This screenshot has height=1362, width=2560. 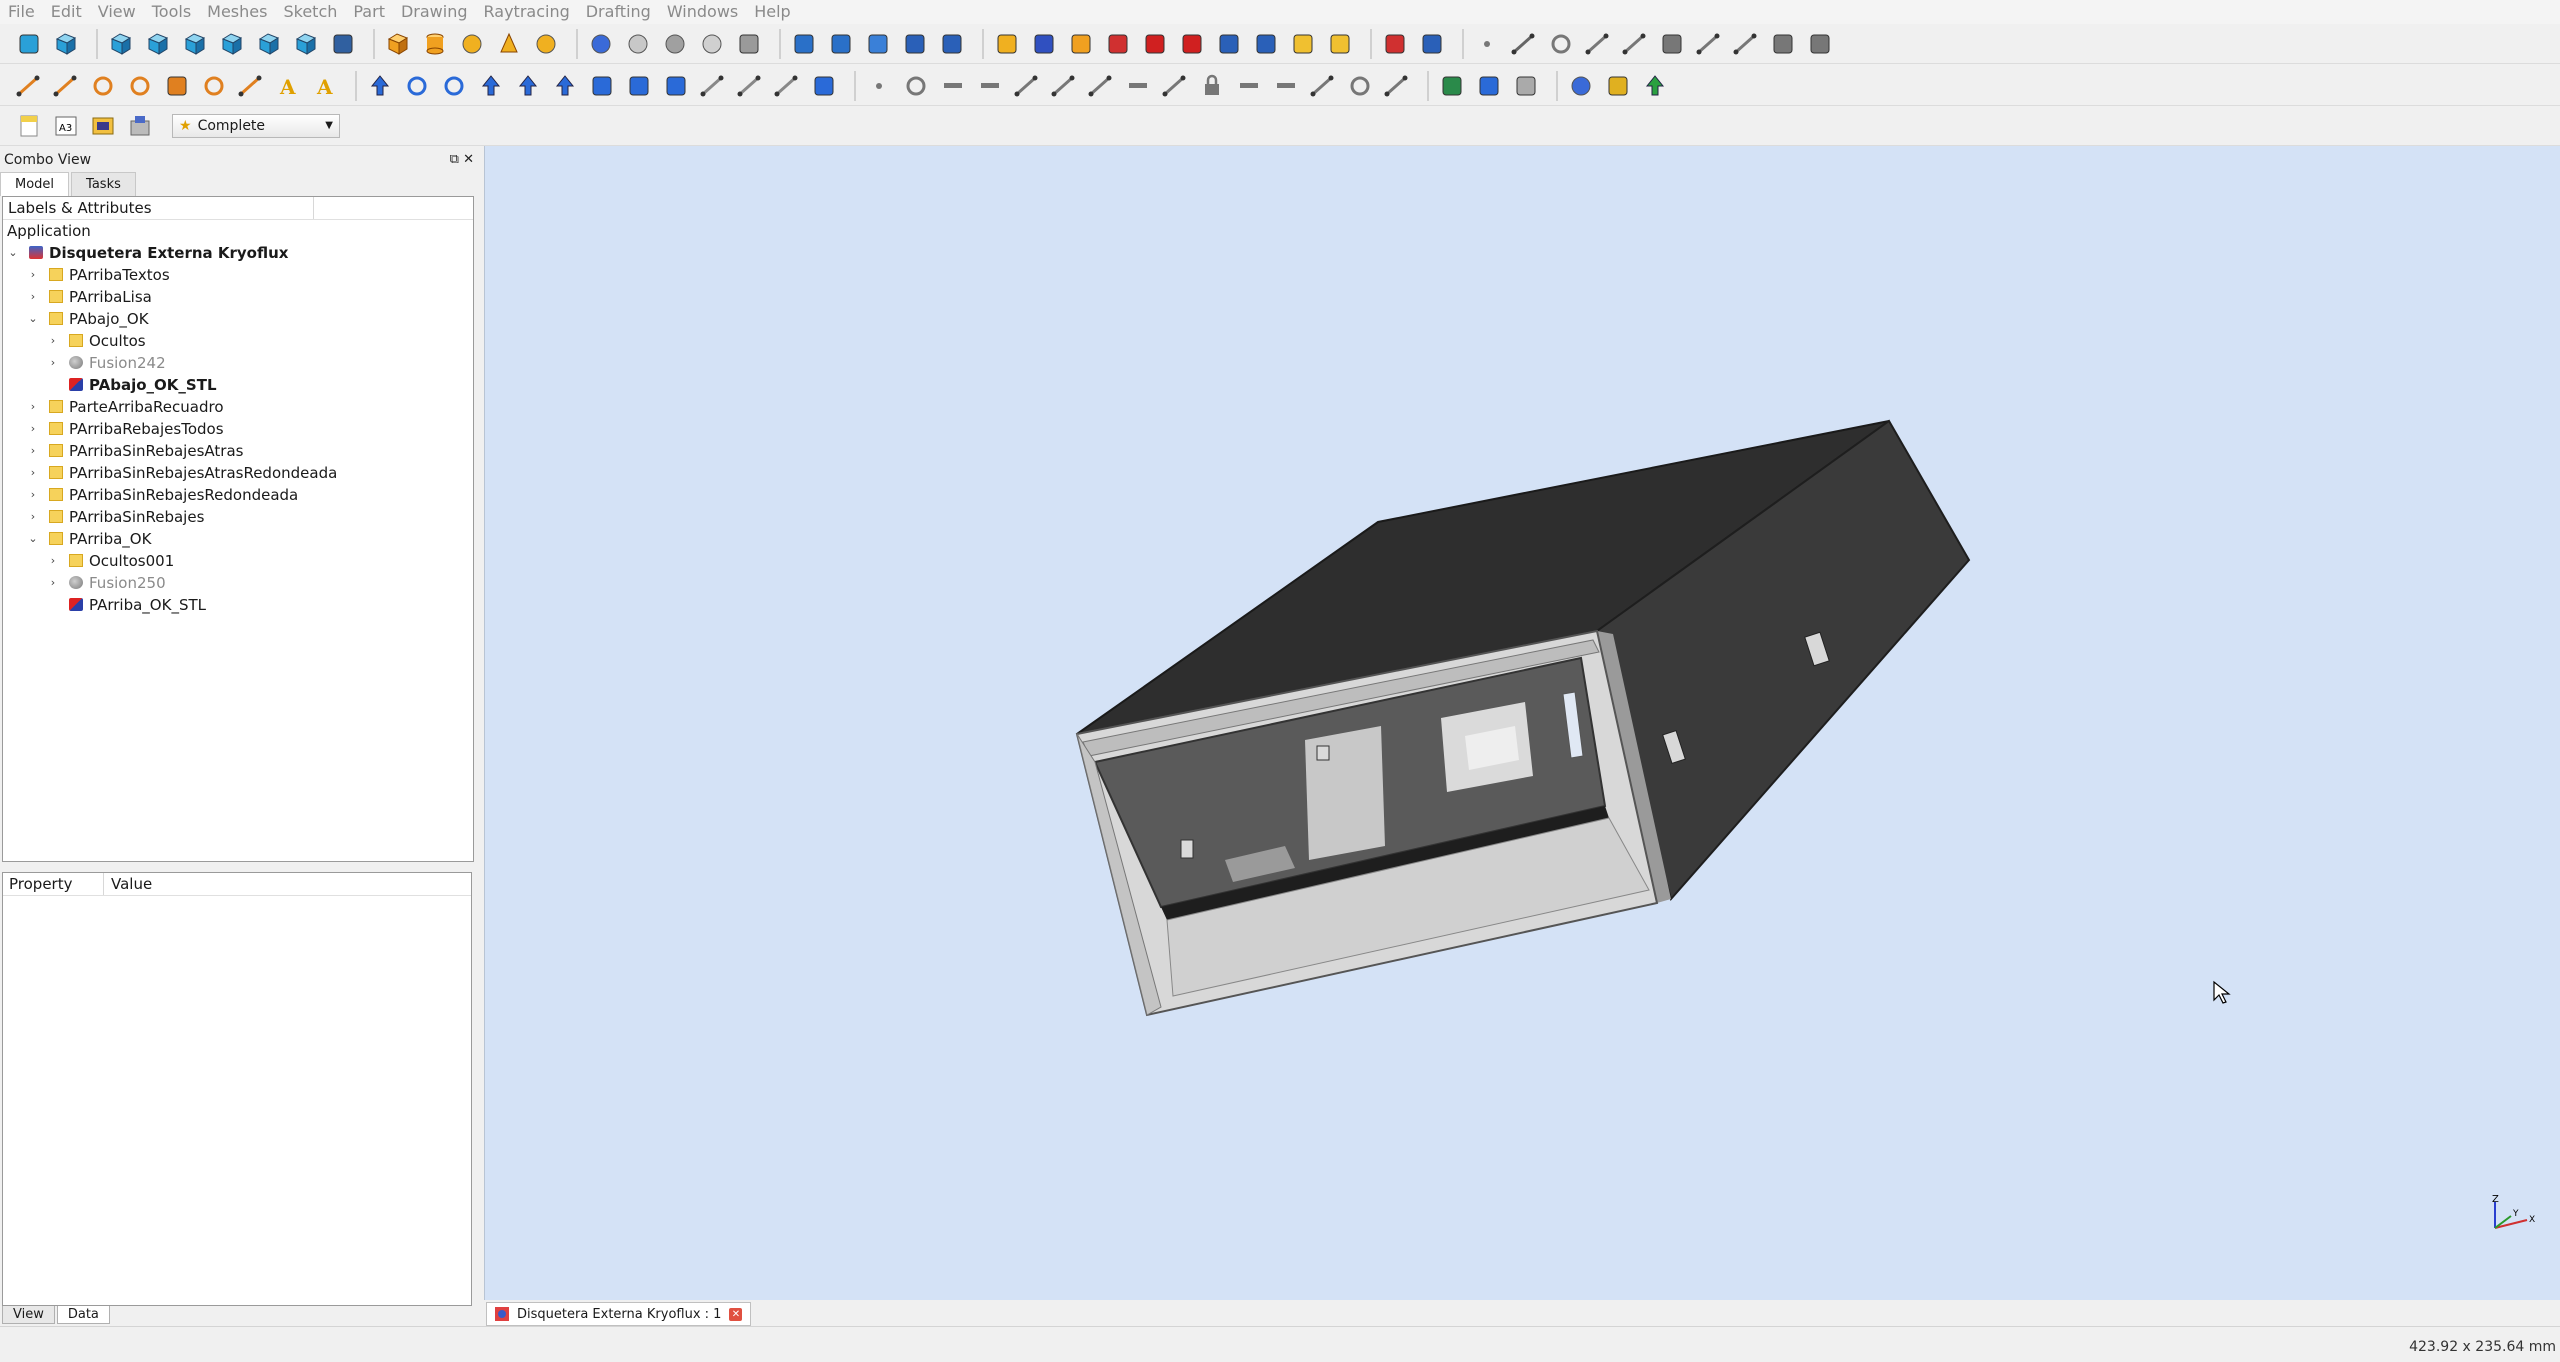 I want to click on tree-item: PArriba_OK_STL, so click(x=238, y=605).